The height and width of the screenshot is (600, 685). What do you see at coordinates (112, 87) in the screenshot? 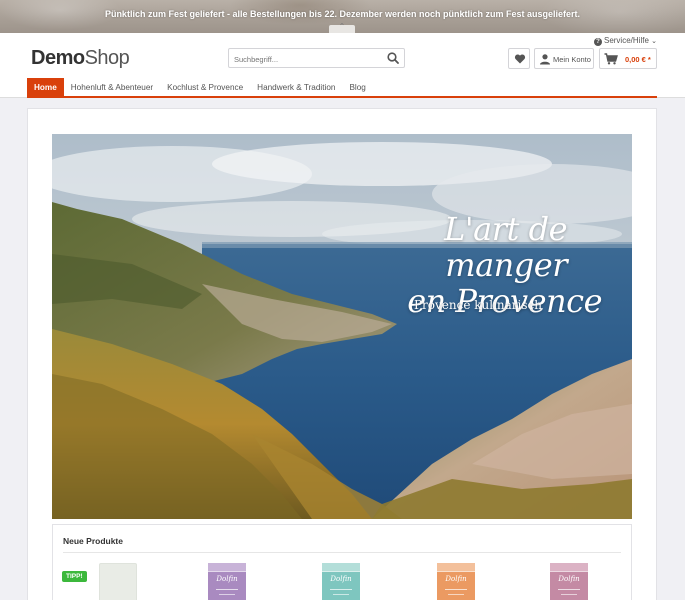
I see `nav-item-hohenluft: Hohenluft & Abenteuer` at bounding box center [112, 87].